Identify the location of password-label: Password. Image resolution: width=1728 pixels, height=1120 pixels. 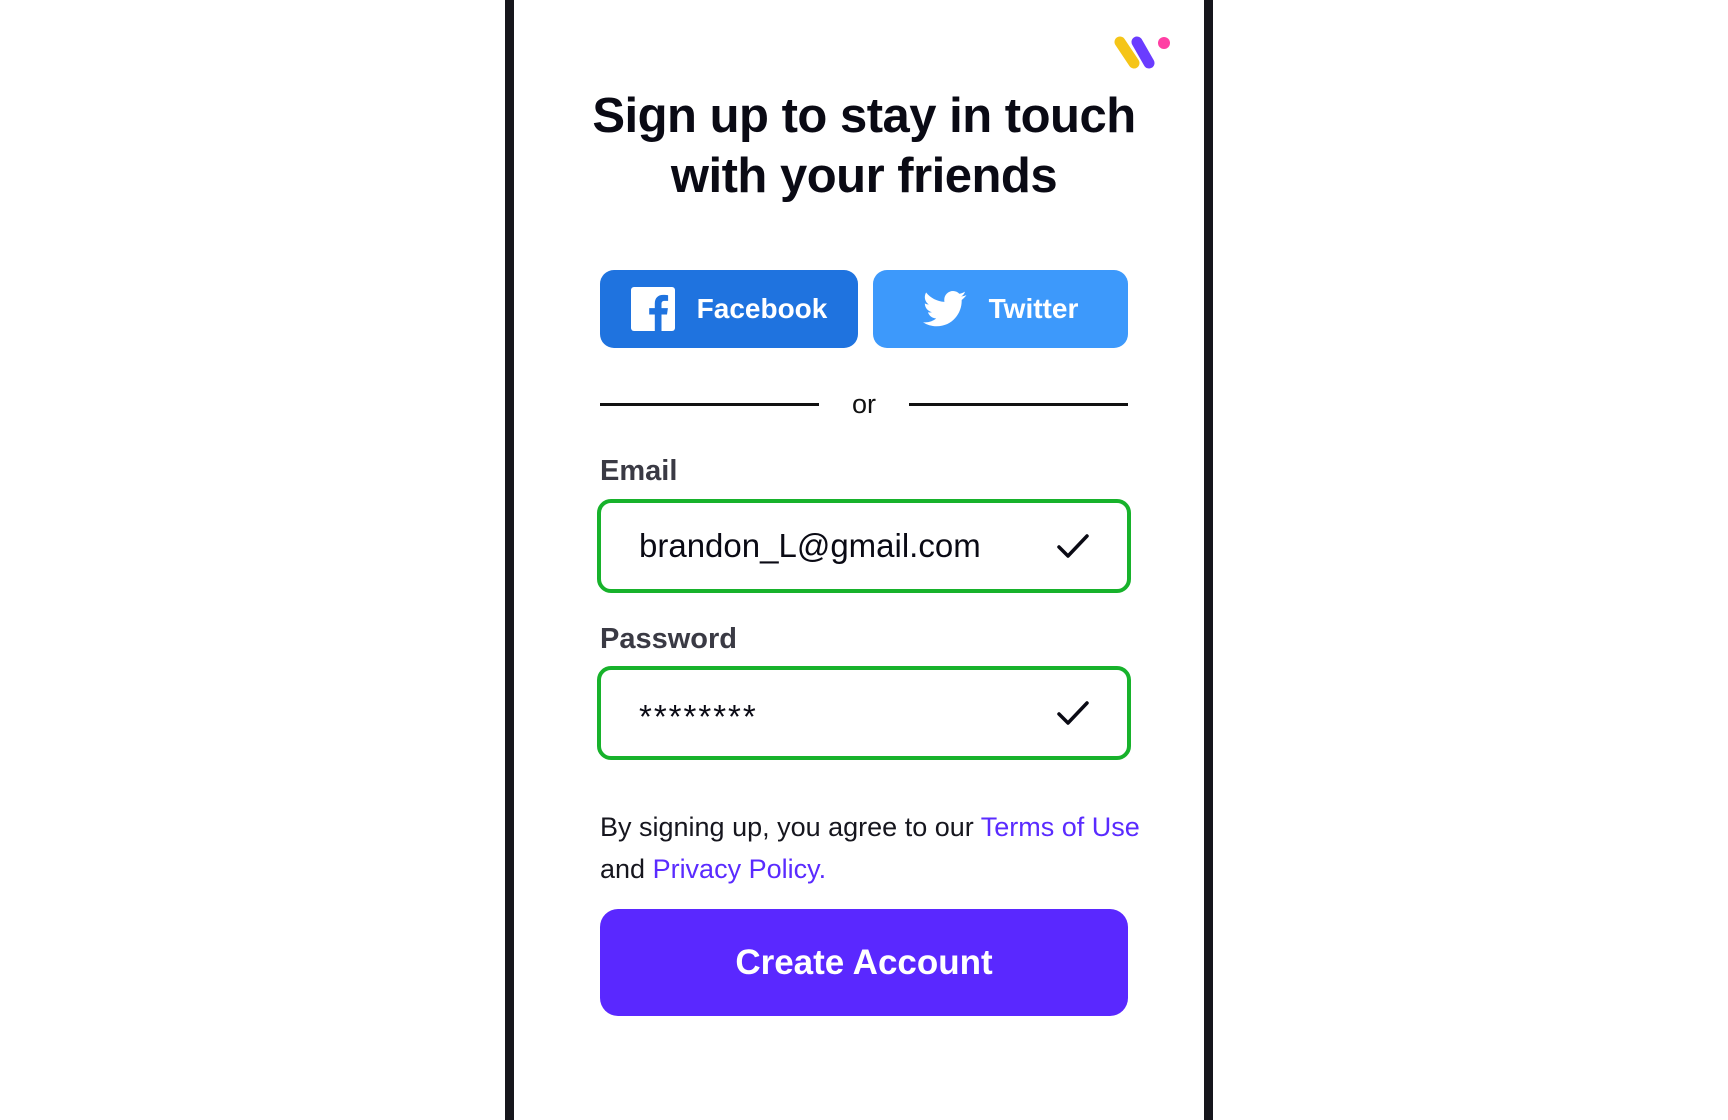
(668, 639).